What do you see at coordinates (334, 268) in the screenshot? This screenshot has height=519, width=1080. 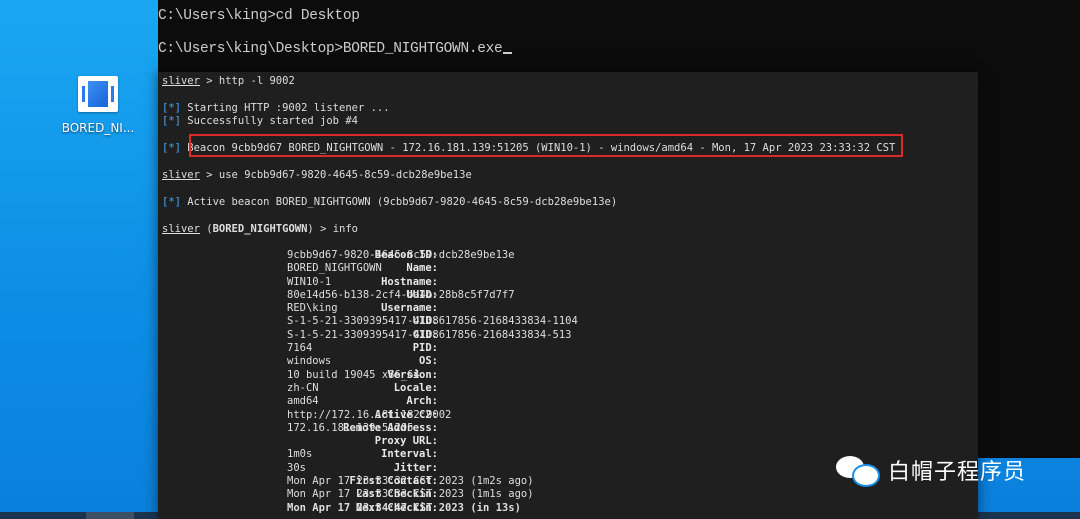 I see `info-value: BORED_NIGHTGOWN` at bounding box center [334, 268].